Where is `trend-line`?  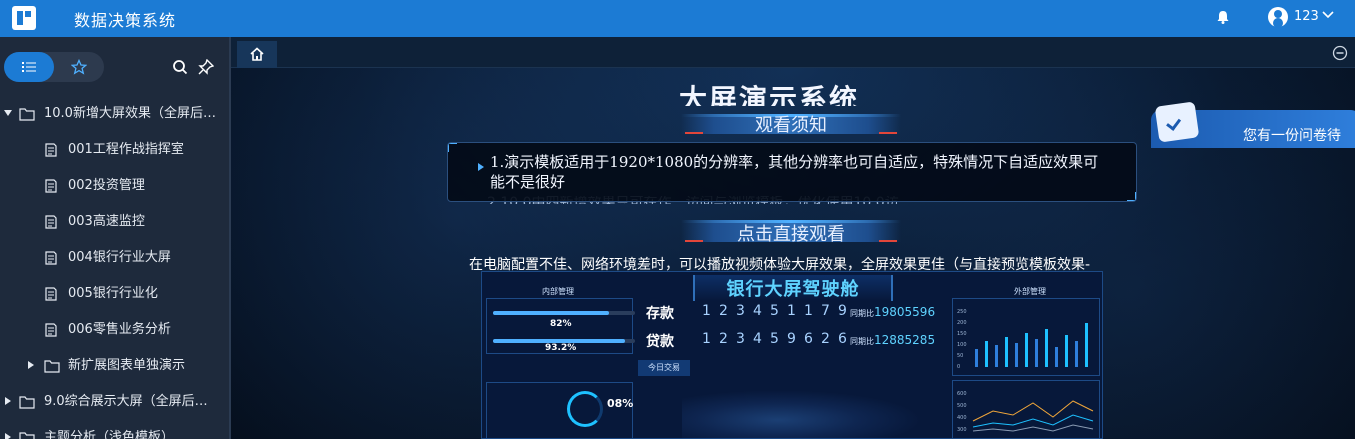 trend-line is located at coordinates (1033, 411).